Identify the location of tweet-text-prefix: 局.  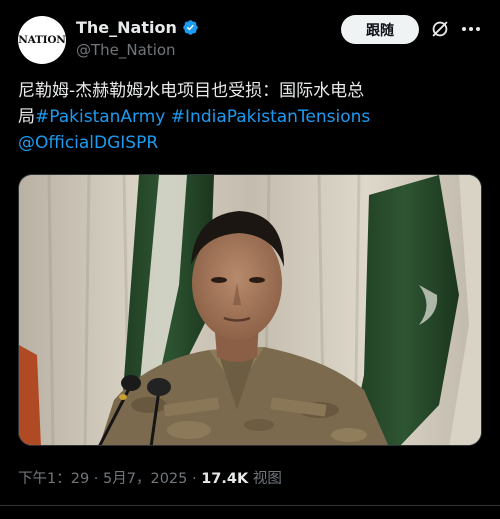
(26, 117).